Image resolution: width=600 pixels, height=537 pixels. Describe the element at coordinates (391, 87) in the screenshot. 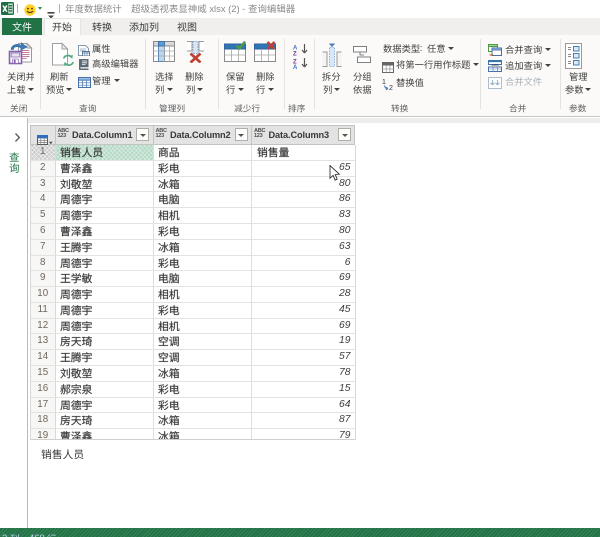

I see `svg-text: 2` at that location.